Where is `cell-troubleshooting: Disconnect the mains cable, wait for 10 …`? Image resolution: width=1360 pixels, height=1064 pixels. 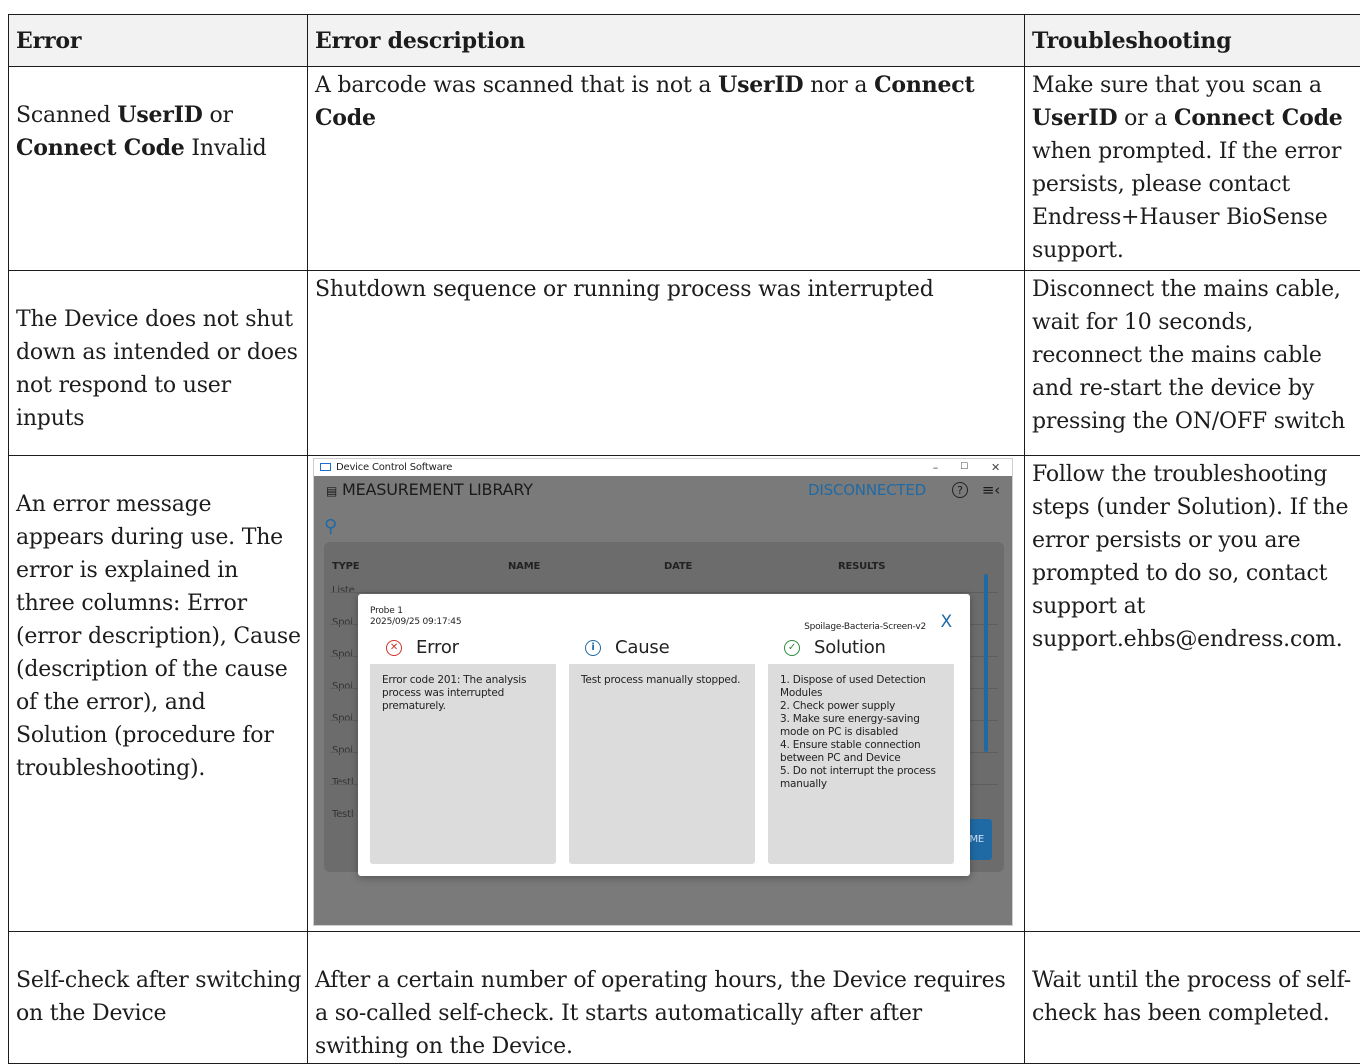 cell-troubleshooting: Disconnect the mains cable, wait for 10 … is located at coordinates (1192, 363).